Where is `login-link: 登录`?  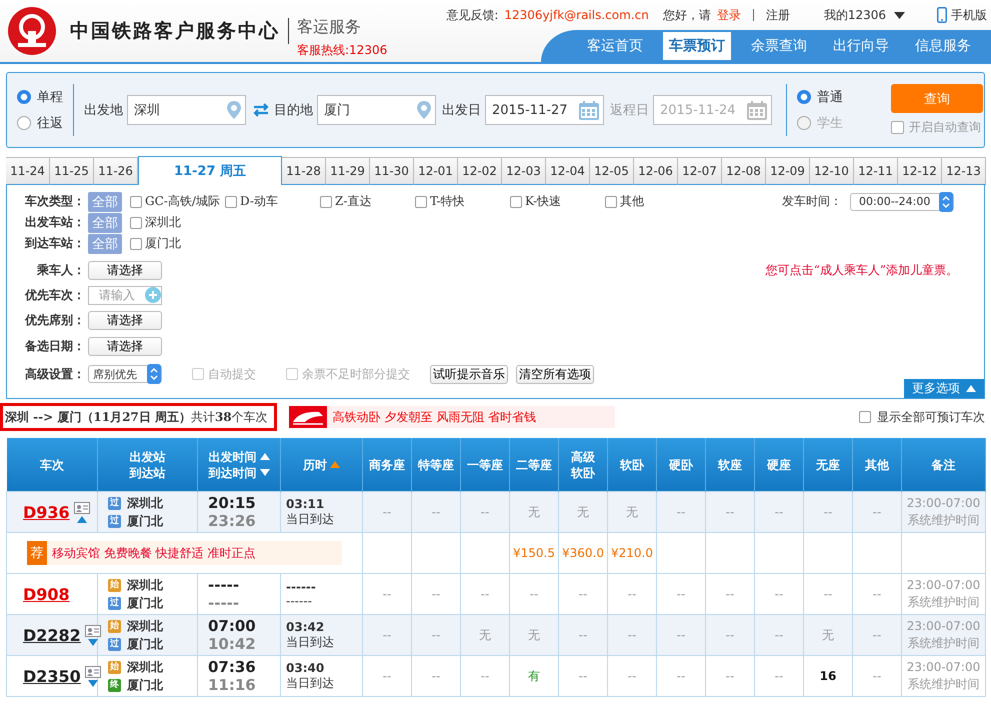 login-link: 登录 is located at coordinates (728, 15).